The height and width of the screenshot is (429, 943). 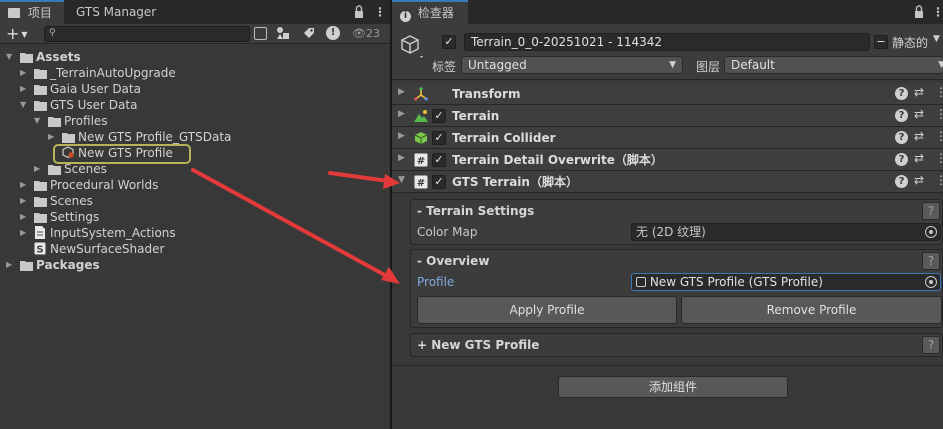 I want to click on terrain-settings-title: - Terrain Settings, so click(x=475, y=211).